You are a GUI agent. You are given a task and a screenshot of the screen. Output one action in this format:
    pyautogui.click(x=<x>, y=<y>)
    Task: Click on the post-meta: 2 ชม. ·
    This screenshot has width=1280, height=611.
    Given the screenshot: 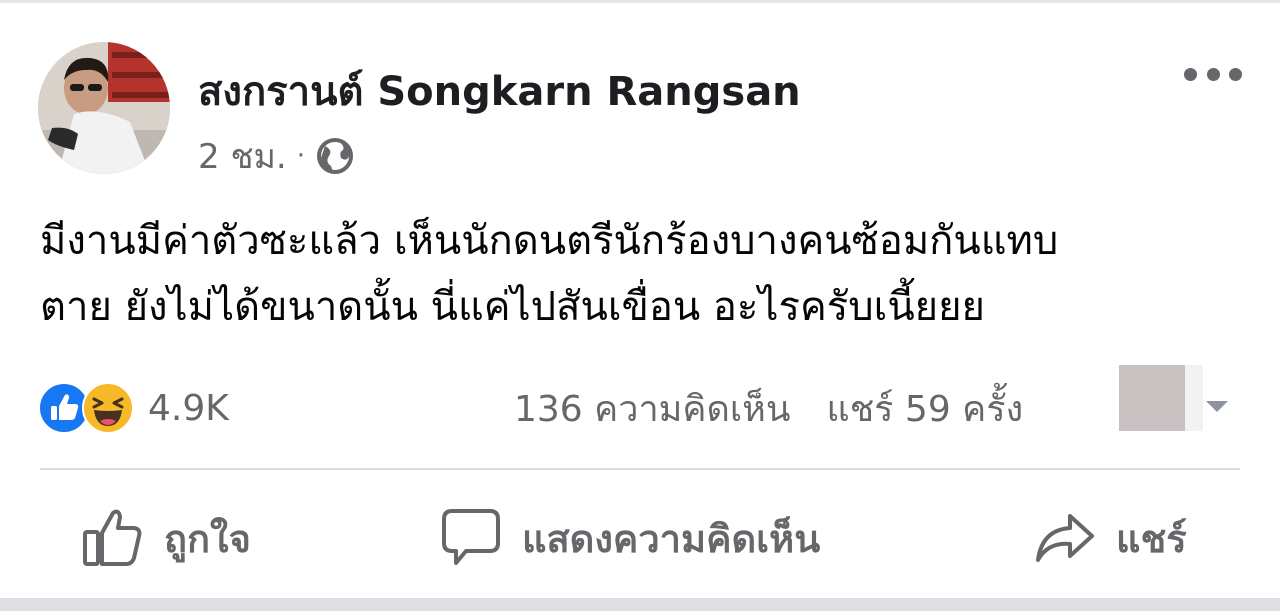 What is the action you would take?
    pyautogui.click(x=276, y=156)
    